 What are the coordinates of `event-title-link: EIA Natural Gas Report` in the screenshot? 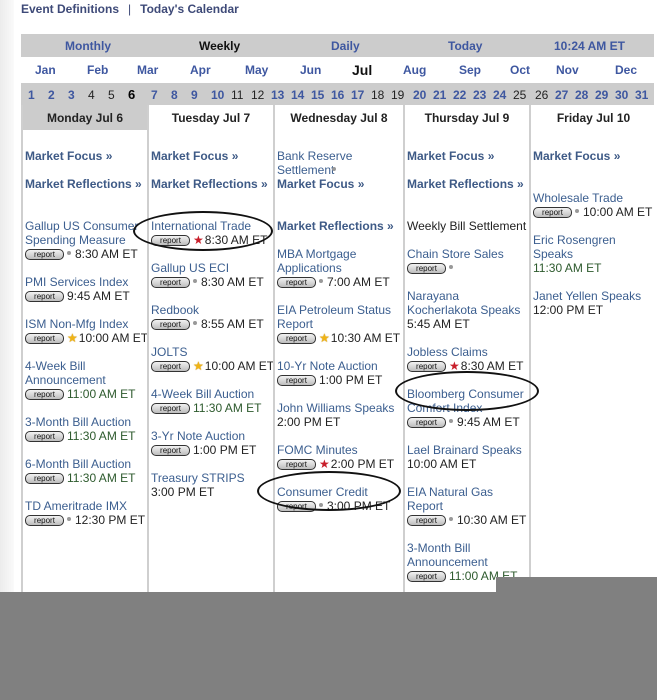 It's located at (466, 499).